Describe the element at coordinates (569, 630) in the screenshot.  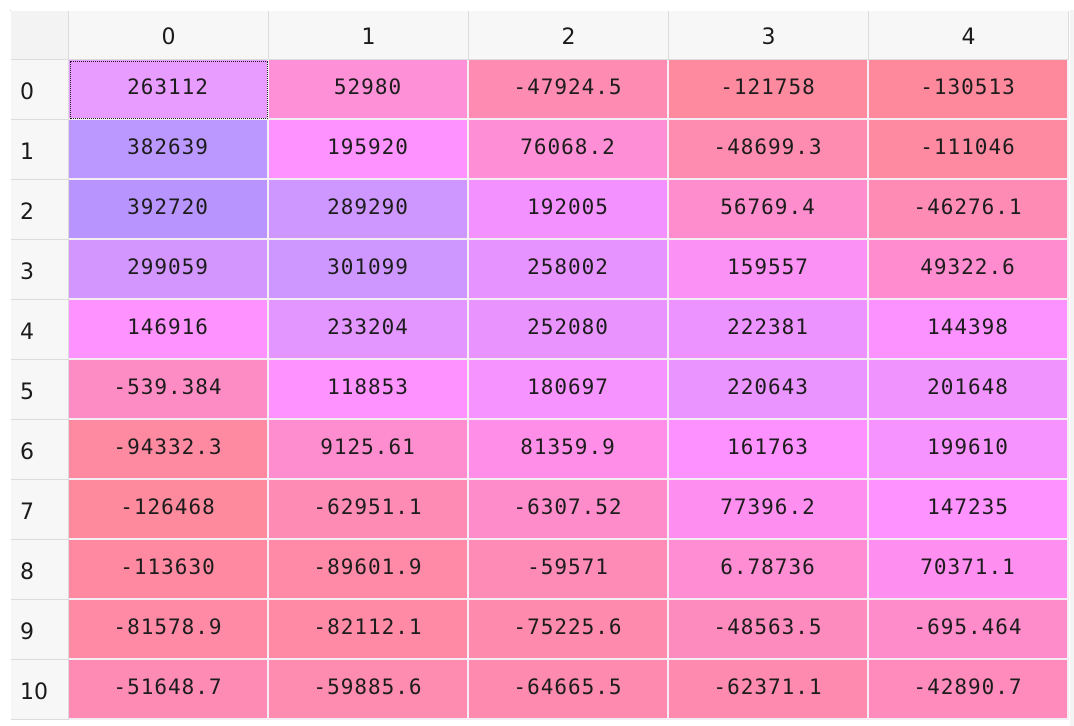
I see `table-cell: -75225.6` at that location.